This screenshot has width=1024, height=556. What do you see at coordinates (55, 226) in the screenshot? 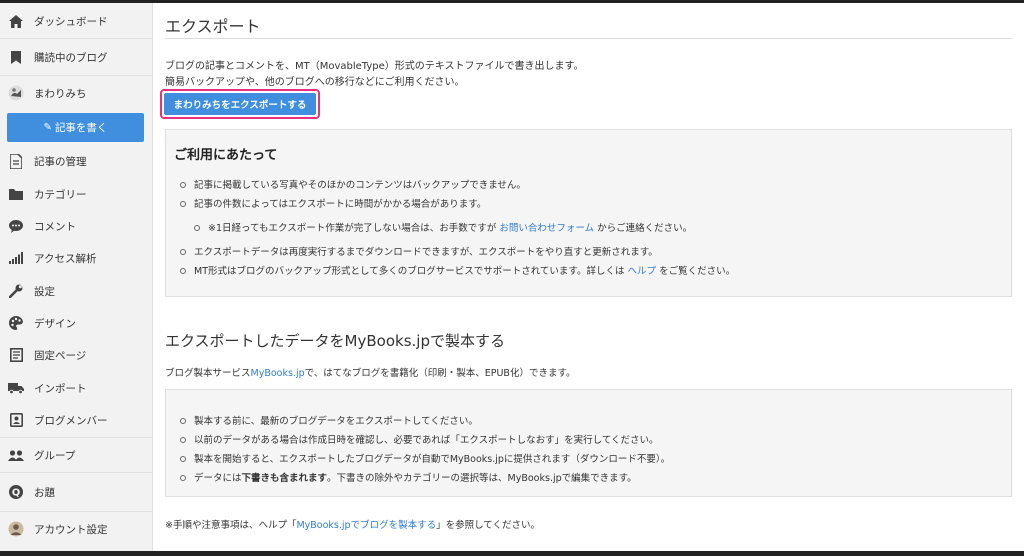
I see `sidebar-item-label: コメント` at bounding box center [55, 226].